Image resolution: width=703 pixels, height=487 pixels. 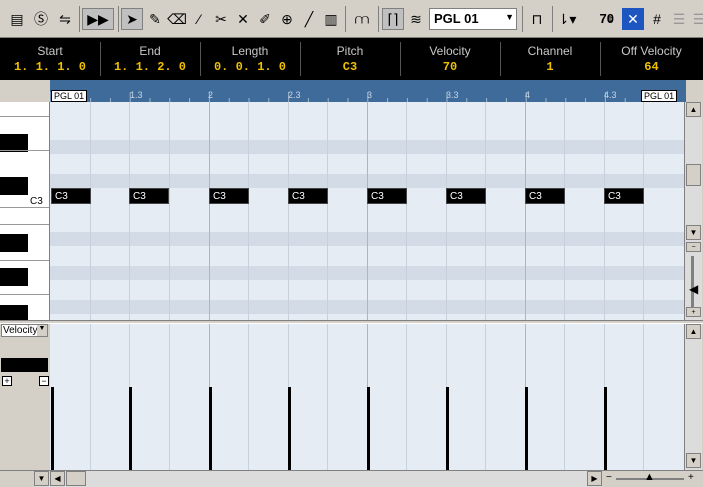 What do you see at coordinates (265, 19) in the screenshot?
I see `glue-icon: ✐` at bounding box center [265, 19].